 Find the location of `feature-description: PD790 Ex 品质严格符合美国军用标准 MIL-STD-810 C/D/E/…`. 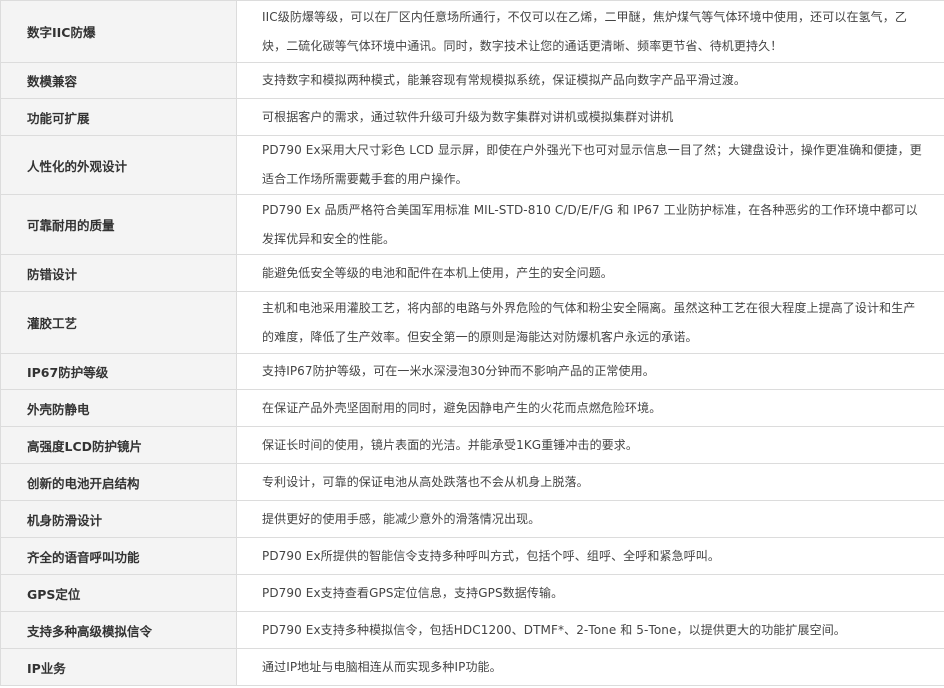

feature-description: PD790 Ex 品质严格符合美国军用标准 MIL-STD-810 C/D/E/… is located at coordinates (590, 224).